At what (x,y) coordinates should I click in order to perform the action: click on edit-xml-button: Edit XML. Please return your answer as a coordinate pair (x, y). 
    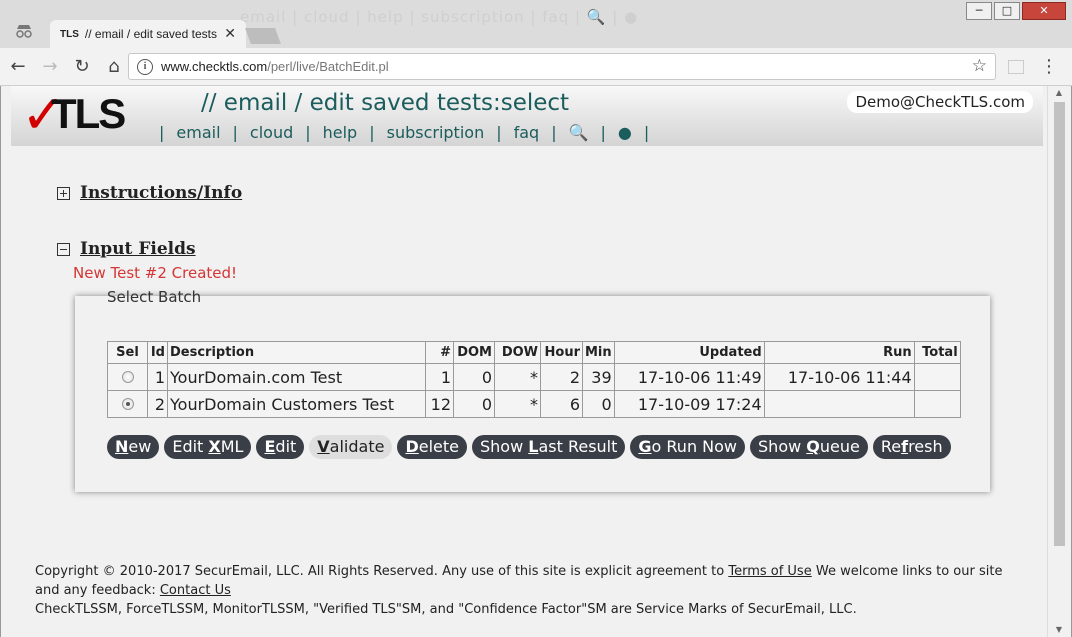
    Looking at the image, I should click on (208, 447).